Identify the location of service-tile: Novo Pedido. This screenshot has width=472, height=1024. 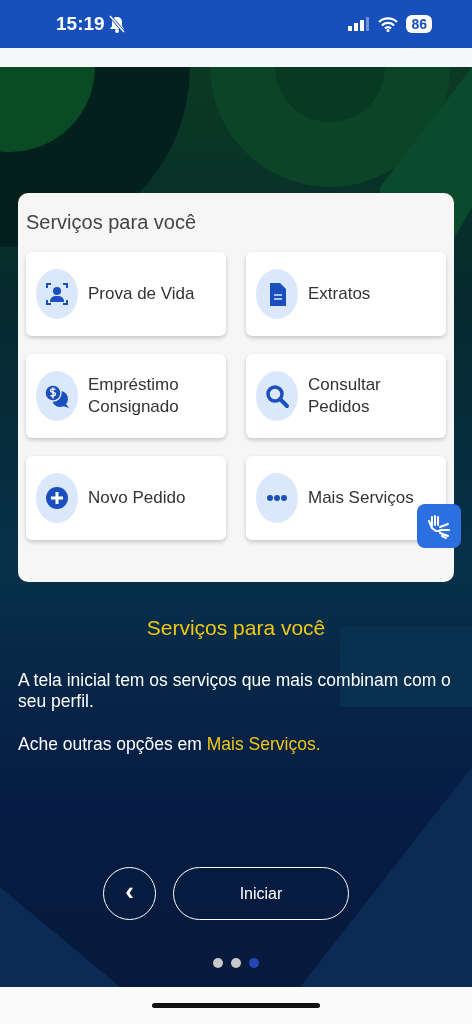
(126, 498).